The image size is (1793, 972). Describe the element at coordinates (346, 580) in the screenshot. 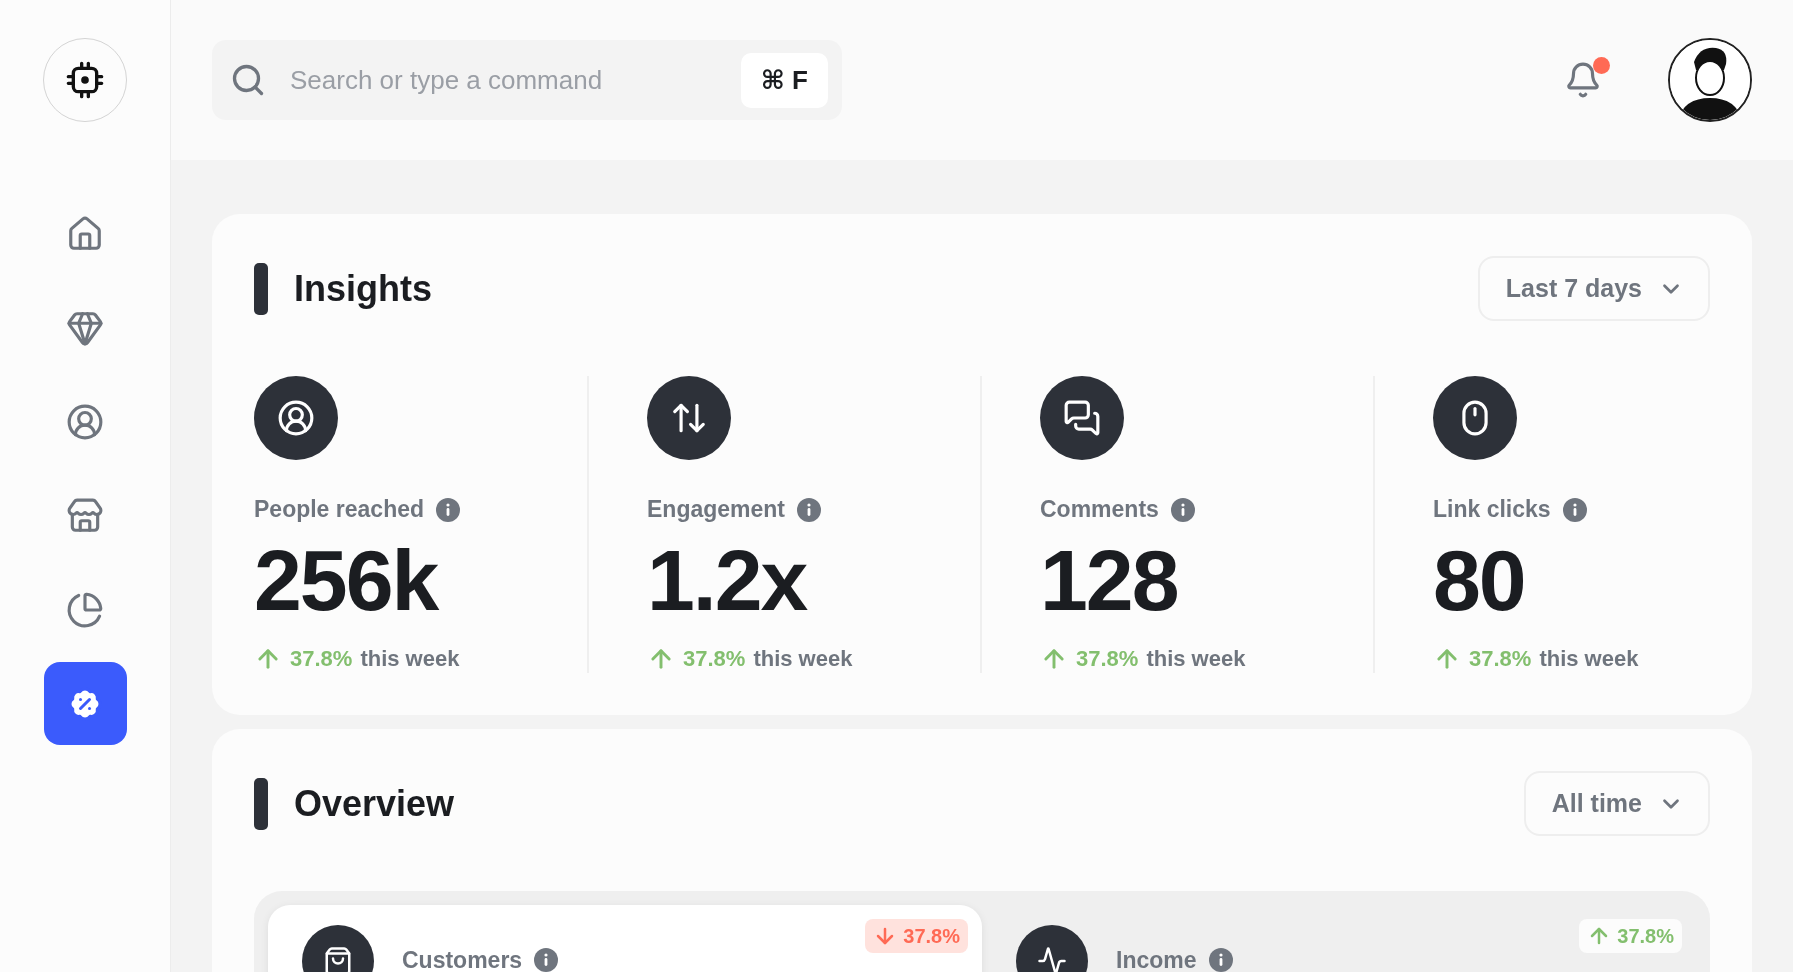

I see `stat-value: 256k` at that location.